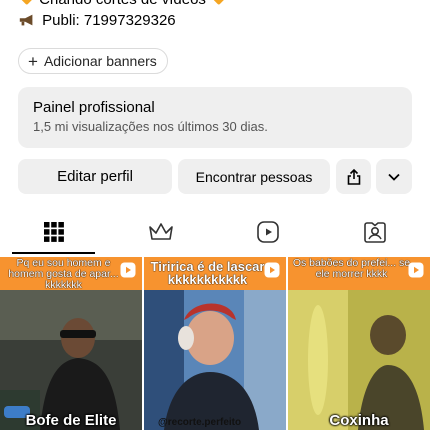 This screenshot has width=430, height=430. What do you see at coordinates (53, 253) in the screenshot?
I see `active-tab-indicator` at bounding box center [53, 253].